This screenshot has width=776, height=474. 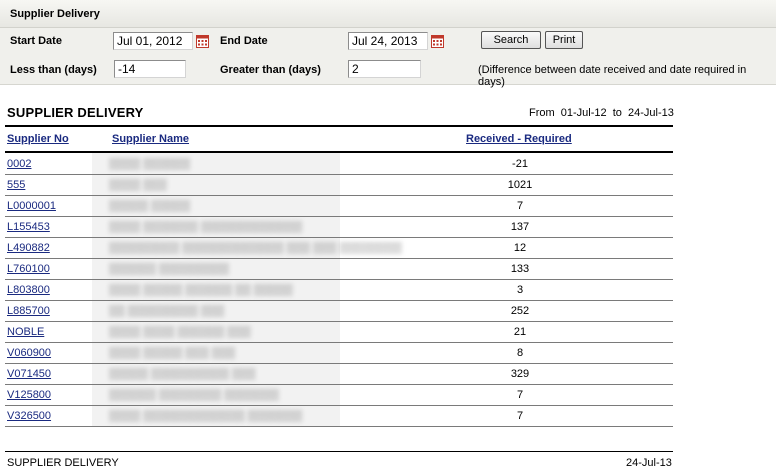 What do you see at coordinates (201, 290) in the screenshot?
I see `supplier-name: ▒▒▒▒ ▒▒▒▒▒ ▒▒▒▒▒▒ ▒▒ ▒▒▒▒▒` at bounding box center [201, 290].